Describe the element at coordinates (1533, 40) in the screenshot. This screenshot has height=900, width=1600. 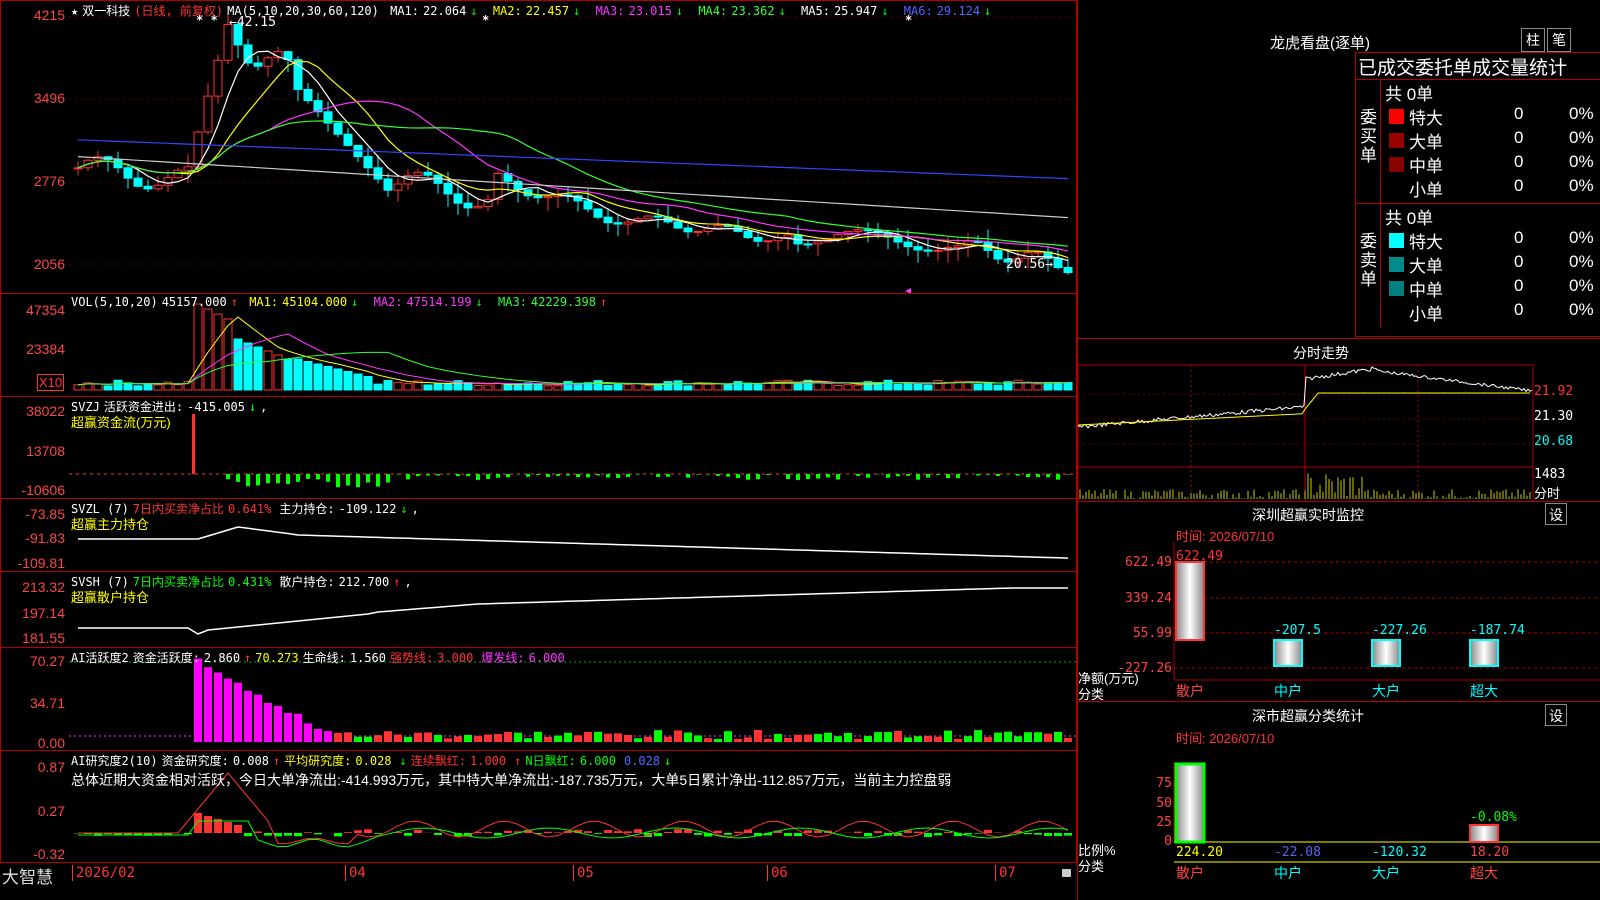
I see `bar-view-button: 柱` at that location.